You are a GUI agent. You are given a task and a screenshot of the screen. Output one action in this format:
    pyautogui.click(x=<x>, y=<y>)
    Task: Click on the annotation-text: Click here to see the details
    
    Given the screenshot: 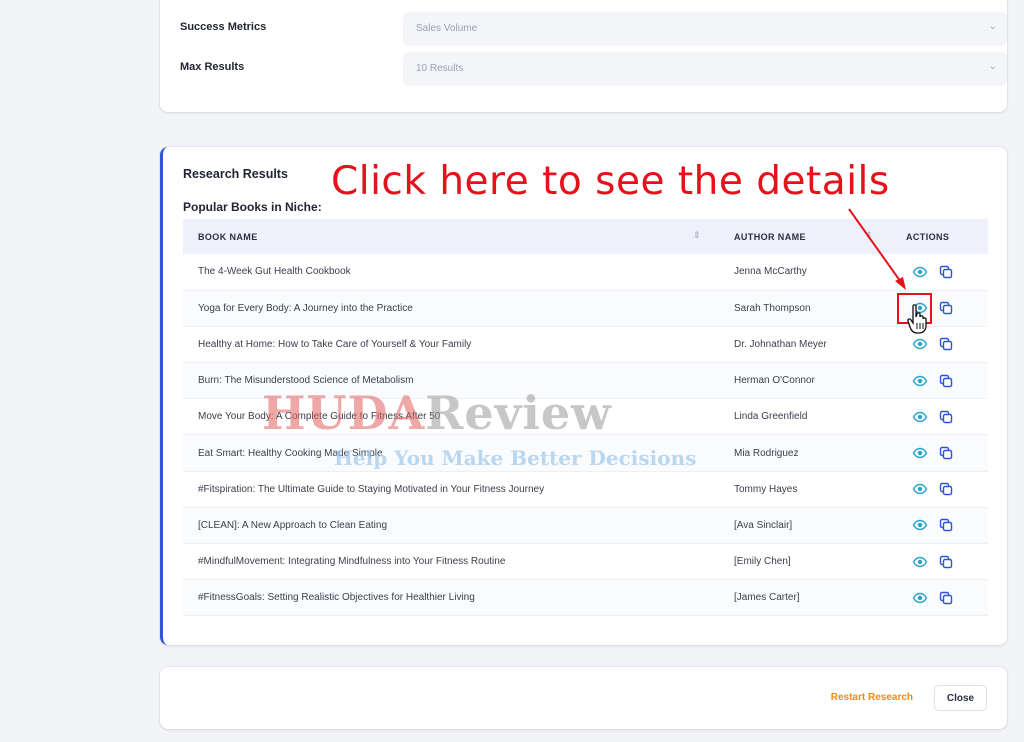 What is the action you would take?
    pyautogui.click(x=610, y=181)
    